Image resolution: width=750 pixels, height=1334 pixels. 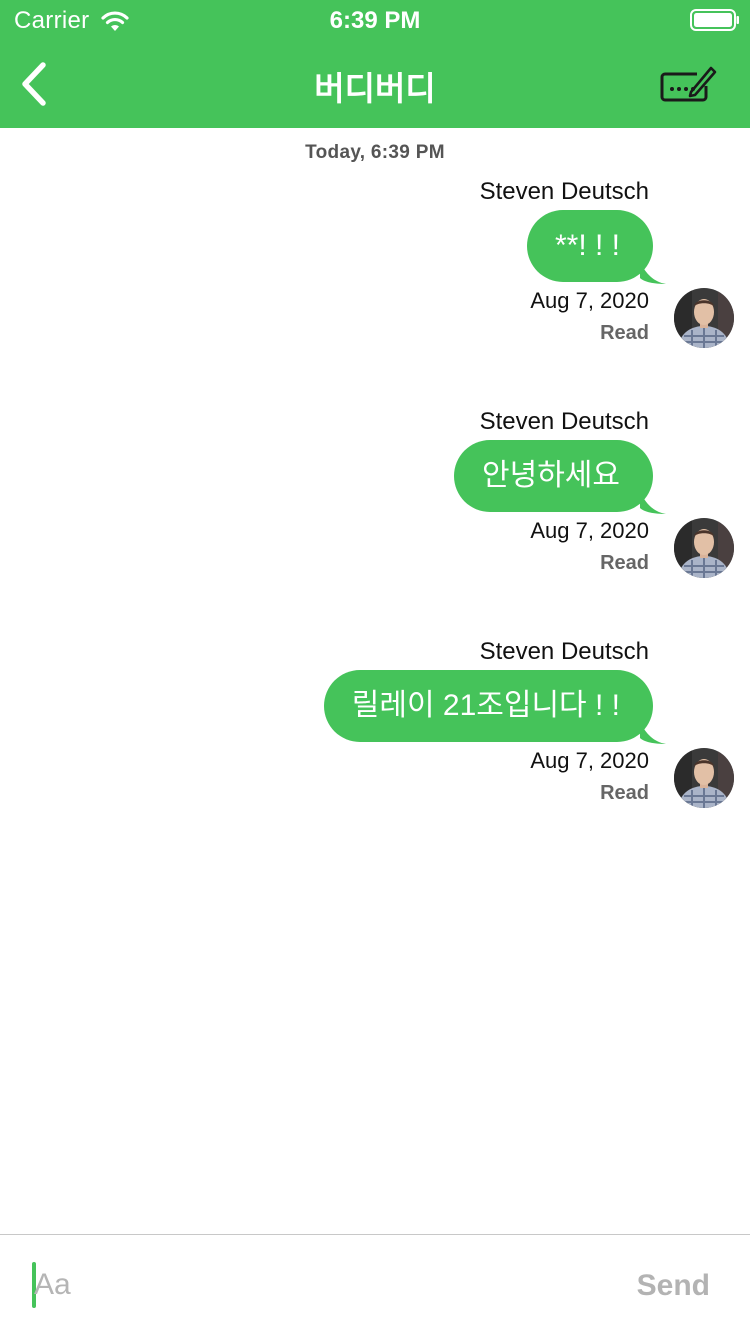 What do you see at coordinates (553, 476) in the screenshot?
I see `message-bubble: 안녕하세요` at bounding box center [553, 476].